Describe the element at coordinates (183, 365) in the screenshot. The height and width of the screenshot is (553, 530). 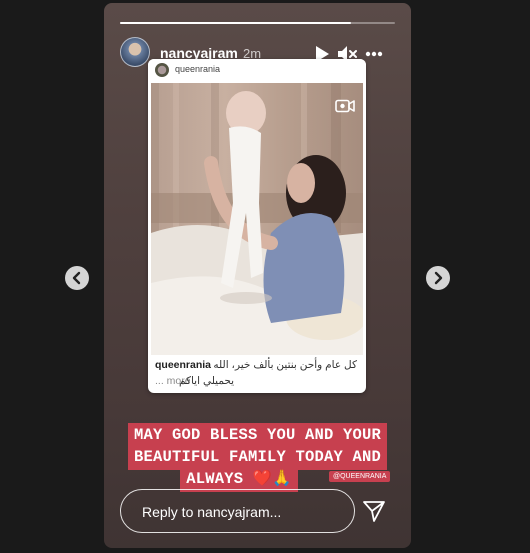
I see `caption-username: queenrania` at that location.